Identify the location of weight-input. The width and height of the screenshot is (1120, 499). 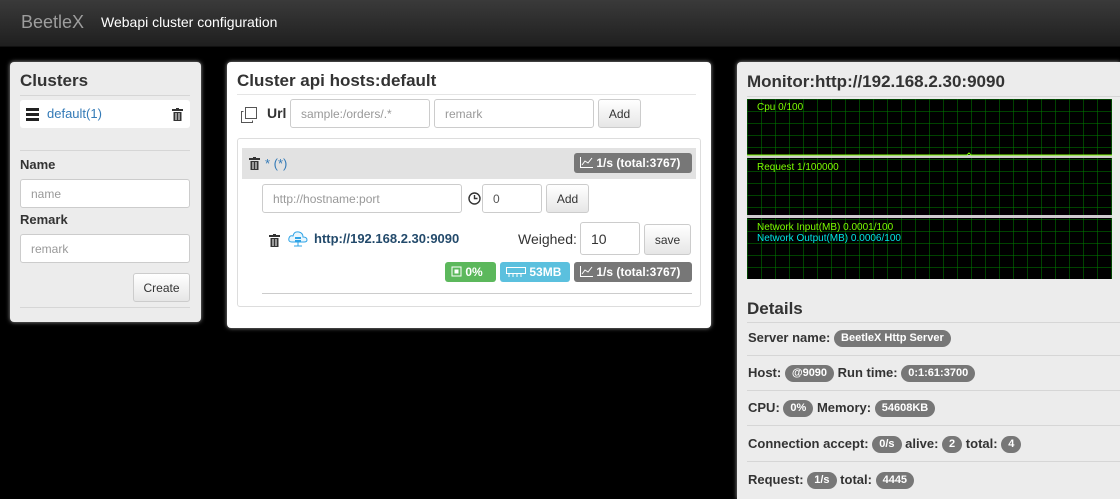
(512, 198).